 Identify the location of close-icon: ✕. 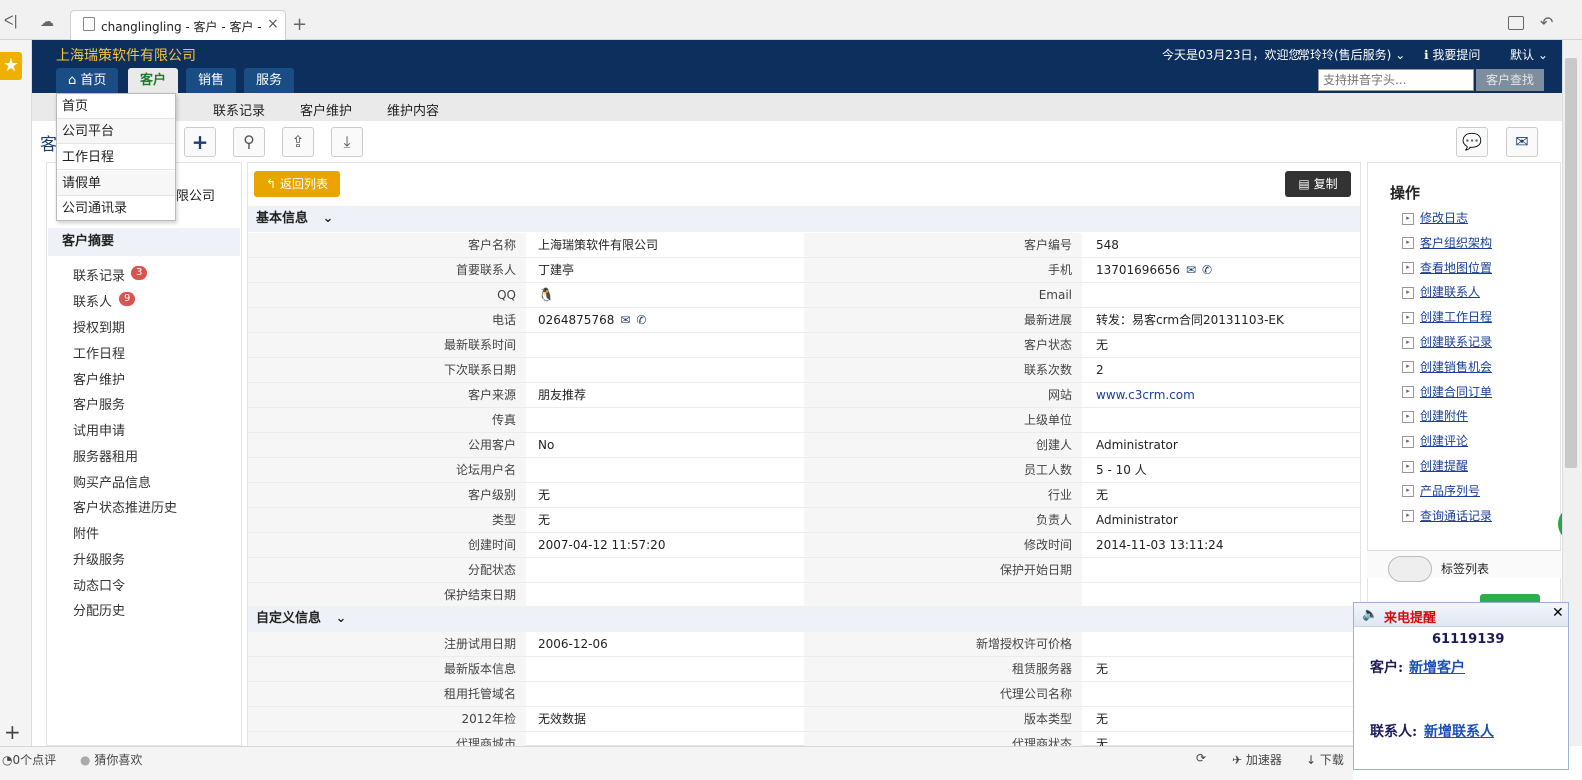
(1558, 613).